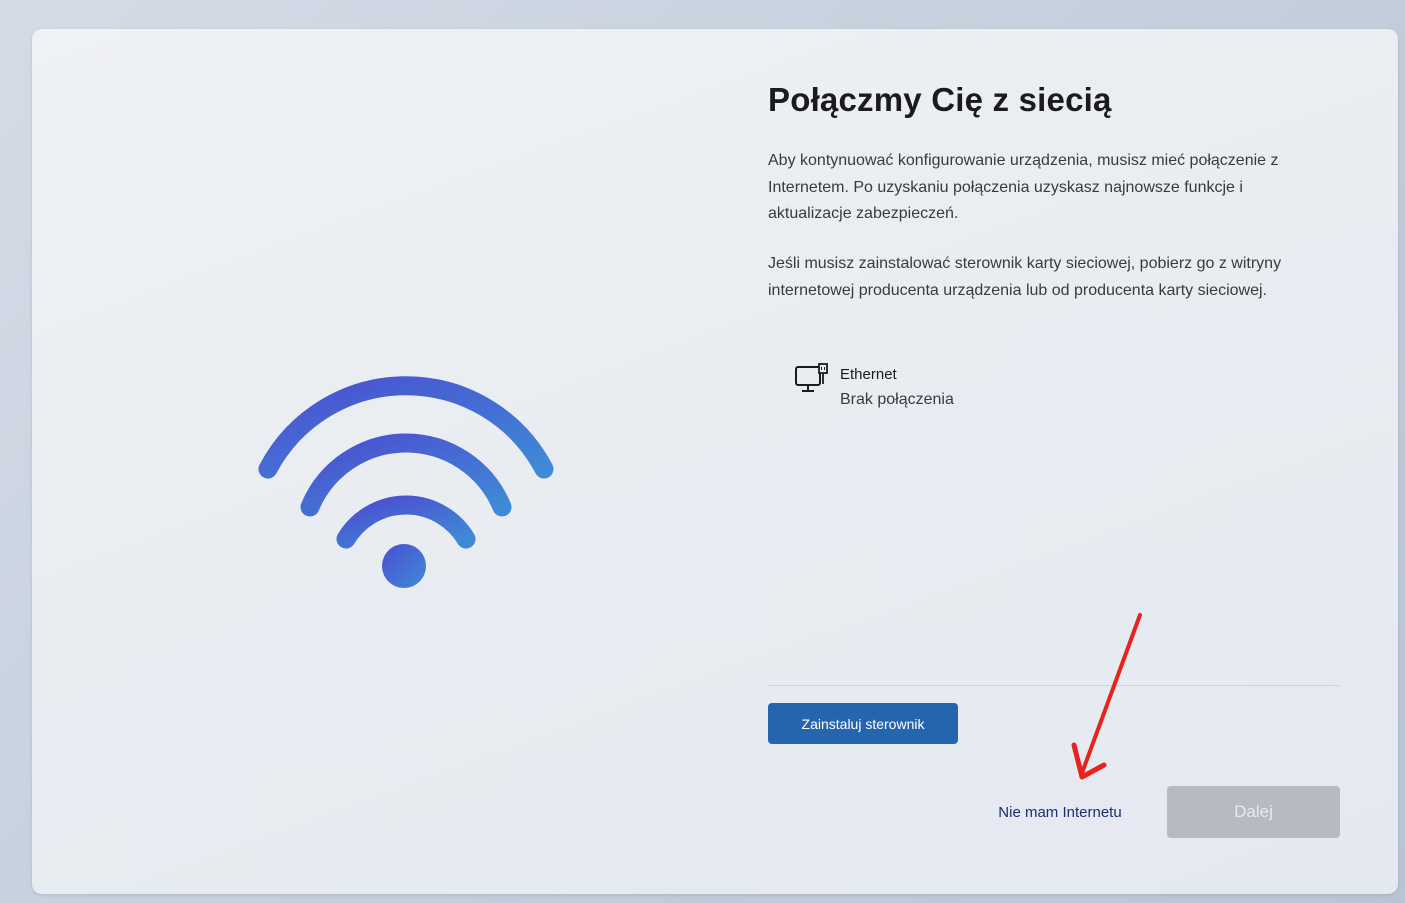 The height and width of the screenshot is (903, 1405). What do you see at coordinates (1253, 812) in the screenshot?
I see `next-button: Dalej` at bounding box center [1253, 812].